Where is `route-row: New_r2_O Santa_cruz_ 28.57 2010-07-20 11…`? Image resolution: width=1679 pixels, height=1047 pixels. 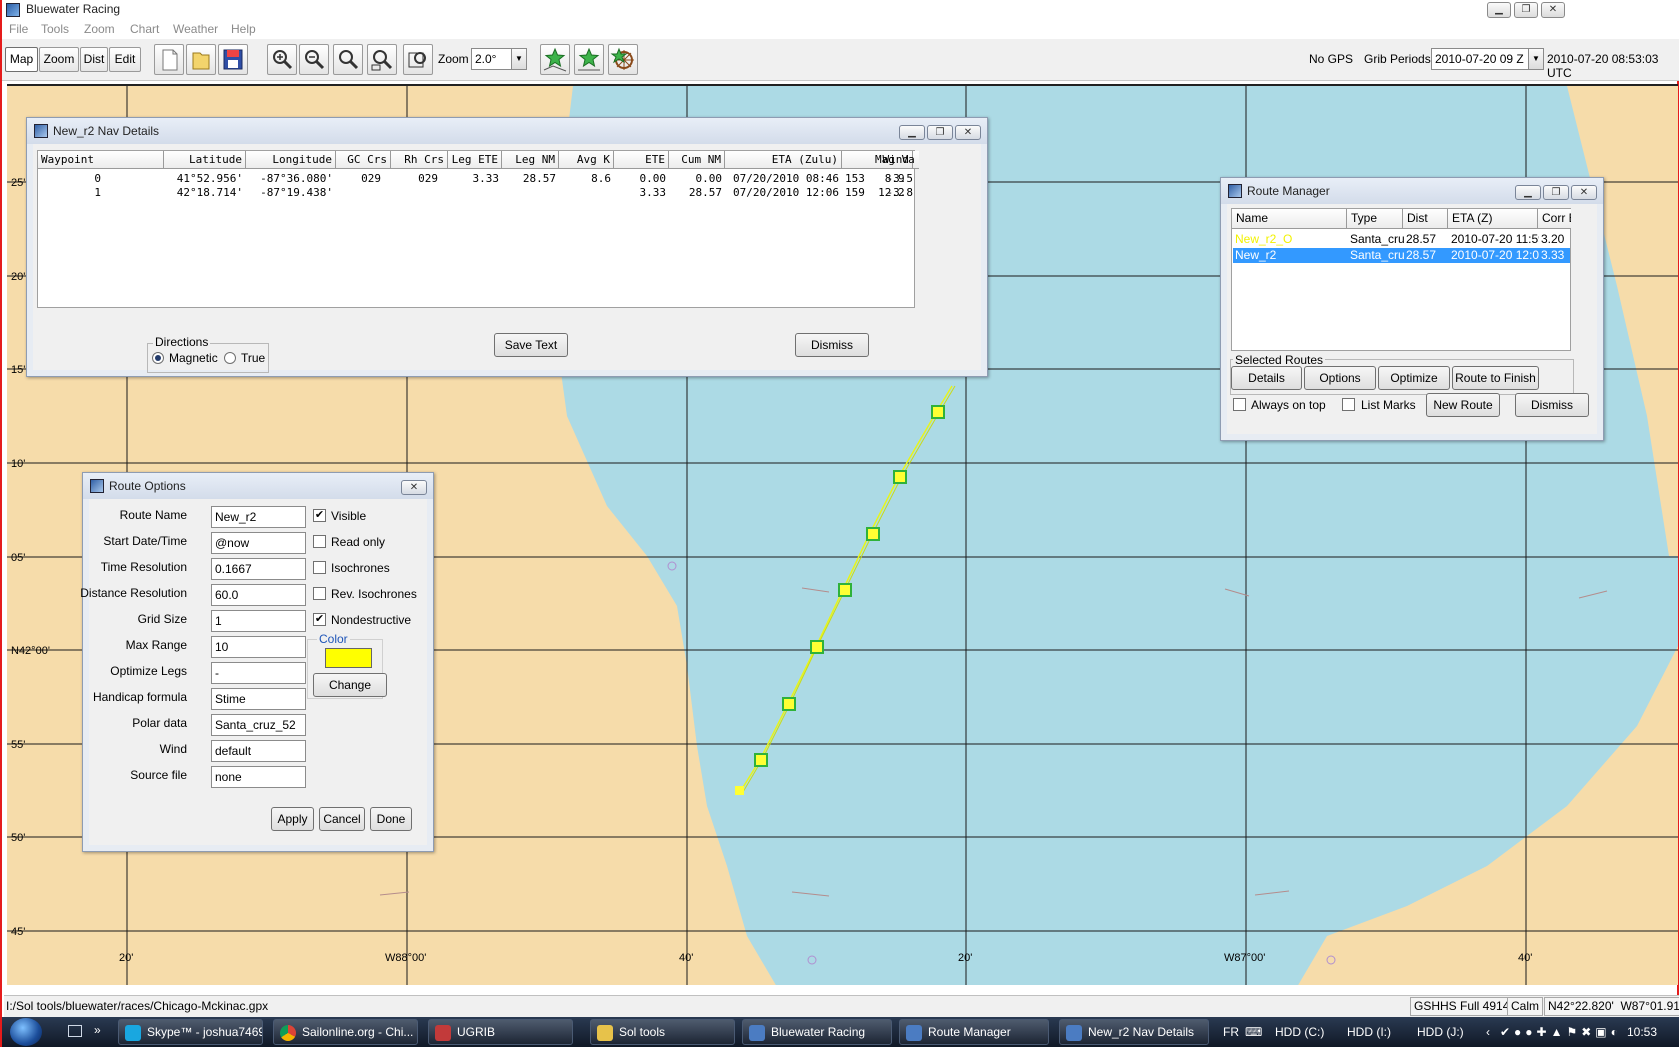 route-row: New_r2_O Santa_cruz_ 28.57 2010-07-20 11… is located at coordinates (1401, 239).